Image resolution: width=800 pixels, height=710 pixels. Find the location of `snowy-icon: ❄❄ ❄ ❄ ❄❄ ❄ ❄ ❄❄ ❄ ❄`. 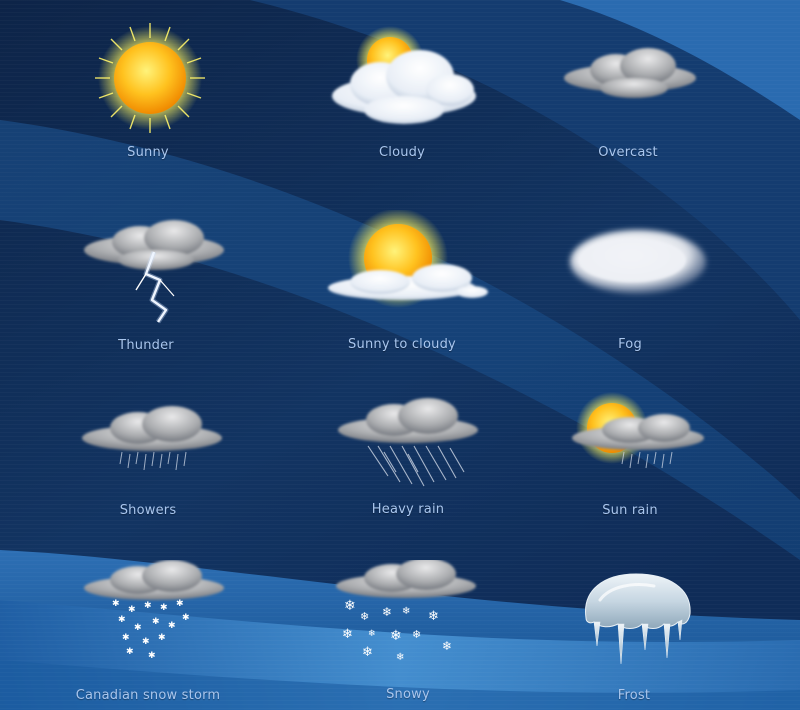

snowy-icon: ❄❄ ❄ ❄ ❄❄ ❄ ❄ ❄❄ ❄ ❄ is located at coordinates (406, 611).